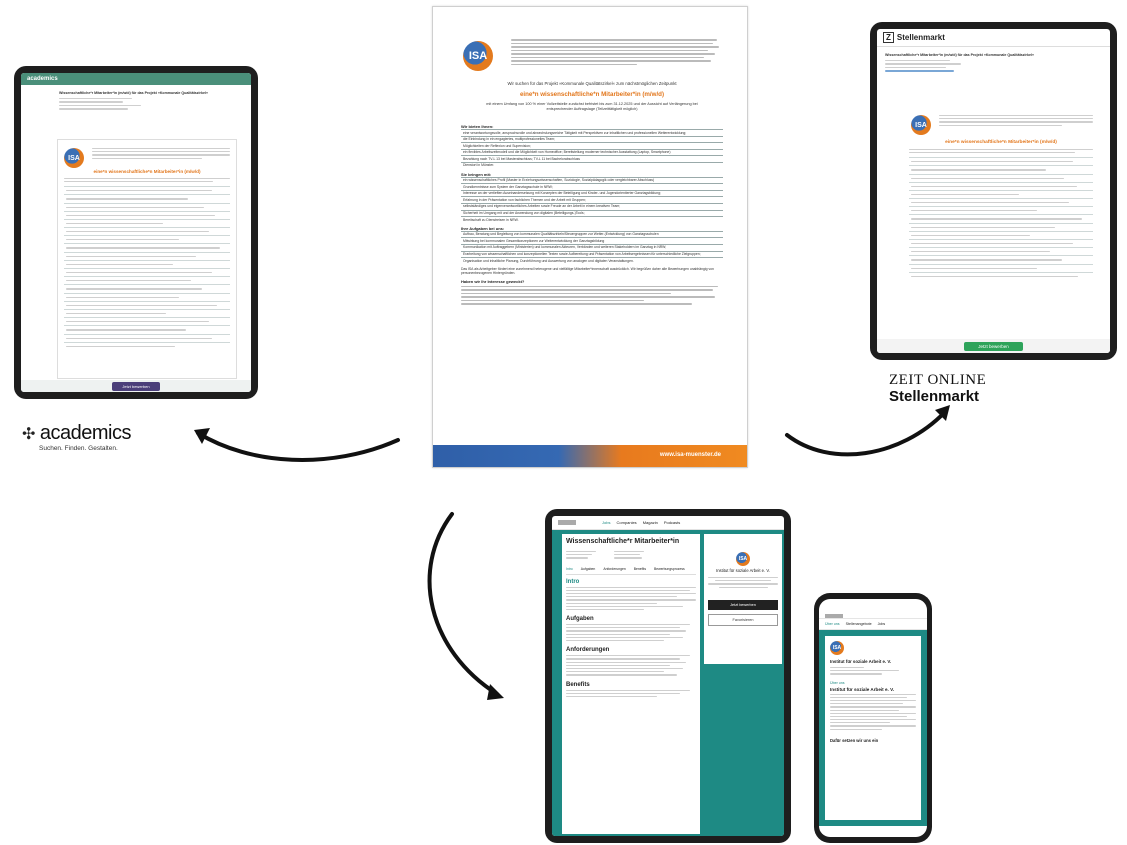 The width and height of the screenshot is (1127, 845). I want to click on academics-header-brand: academics, so click(42, 79).